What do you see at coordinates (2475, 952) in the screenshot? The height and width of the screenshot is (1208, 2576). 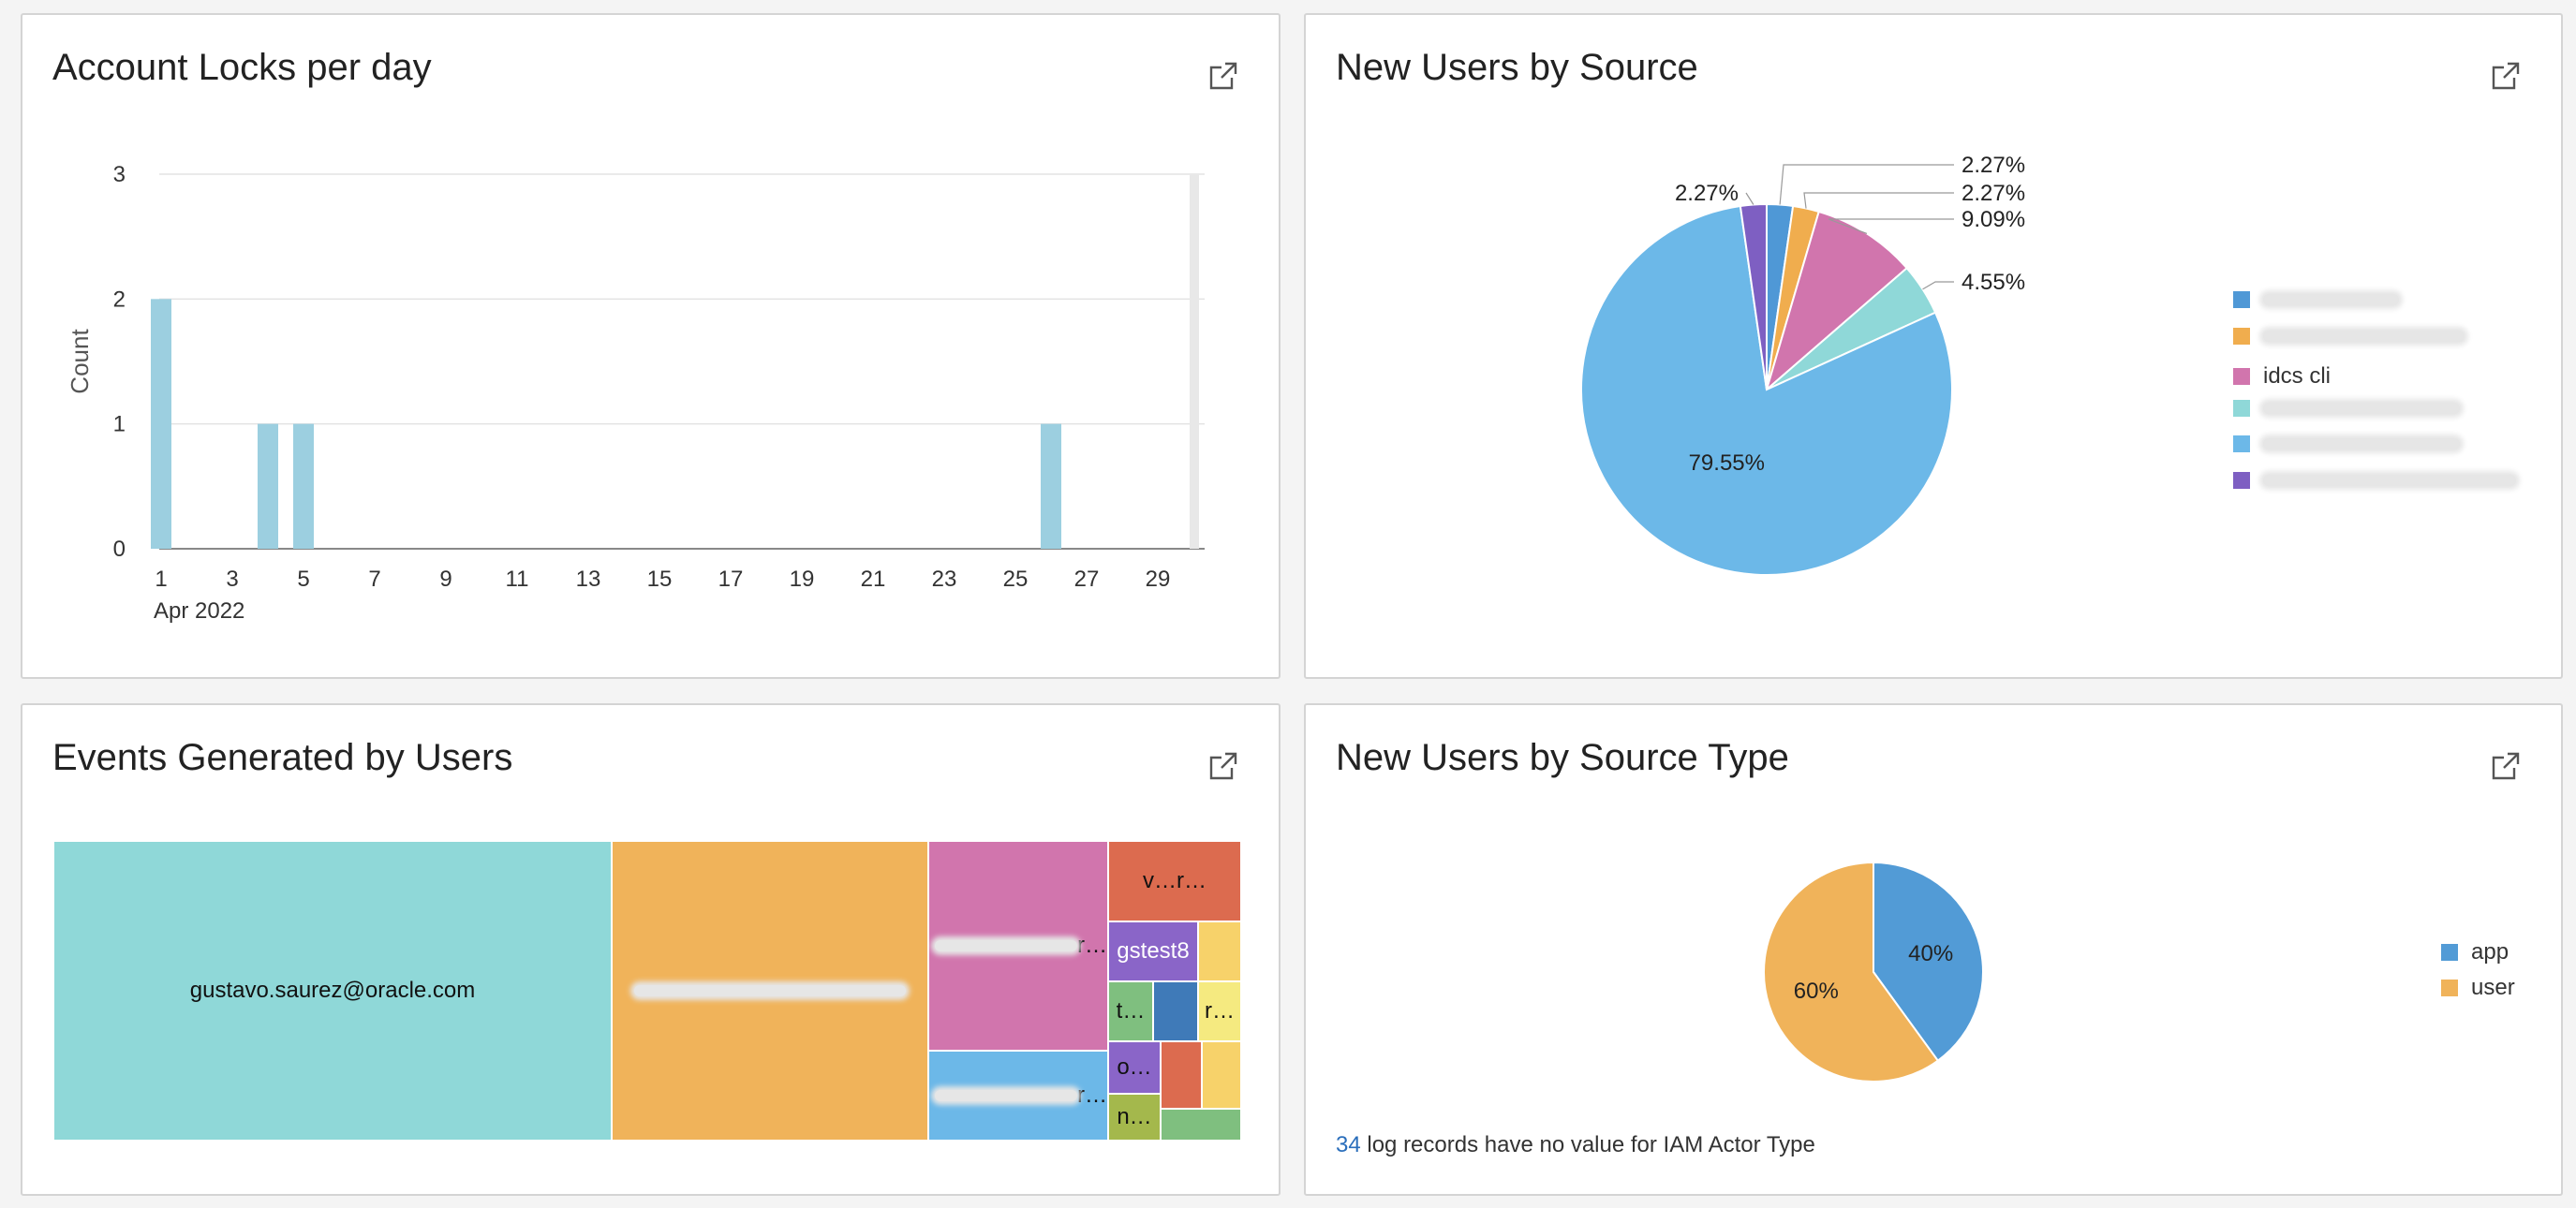 I see `legend-item: app` at bounding box center [2475, 952].